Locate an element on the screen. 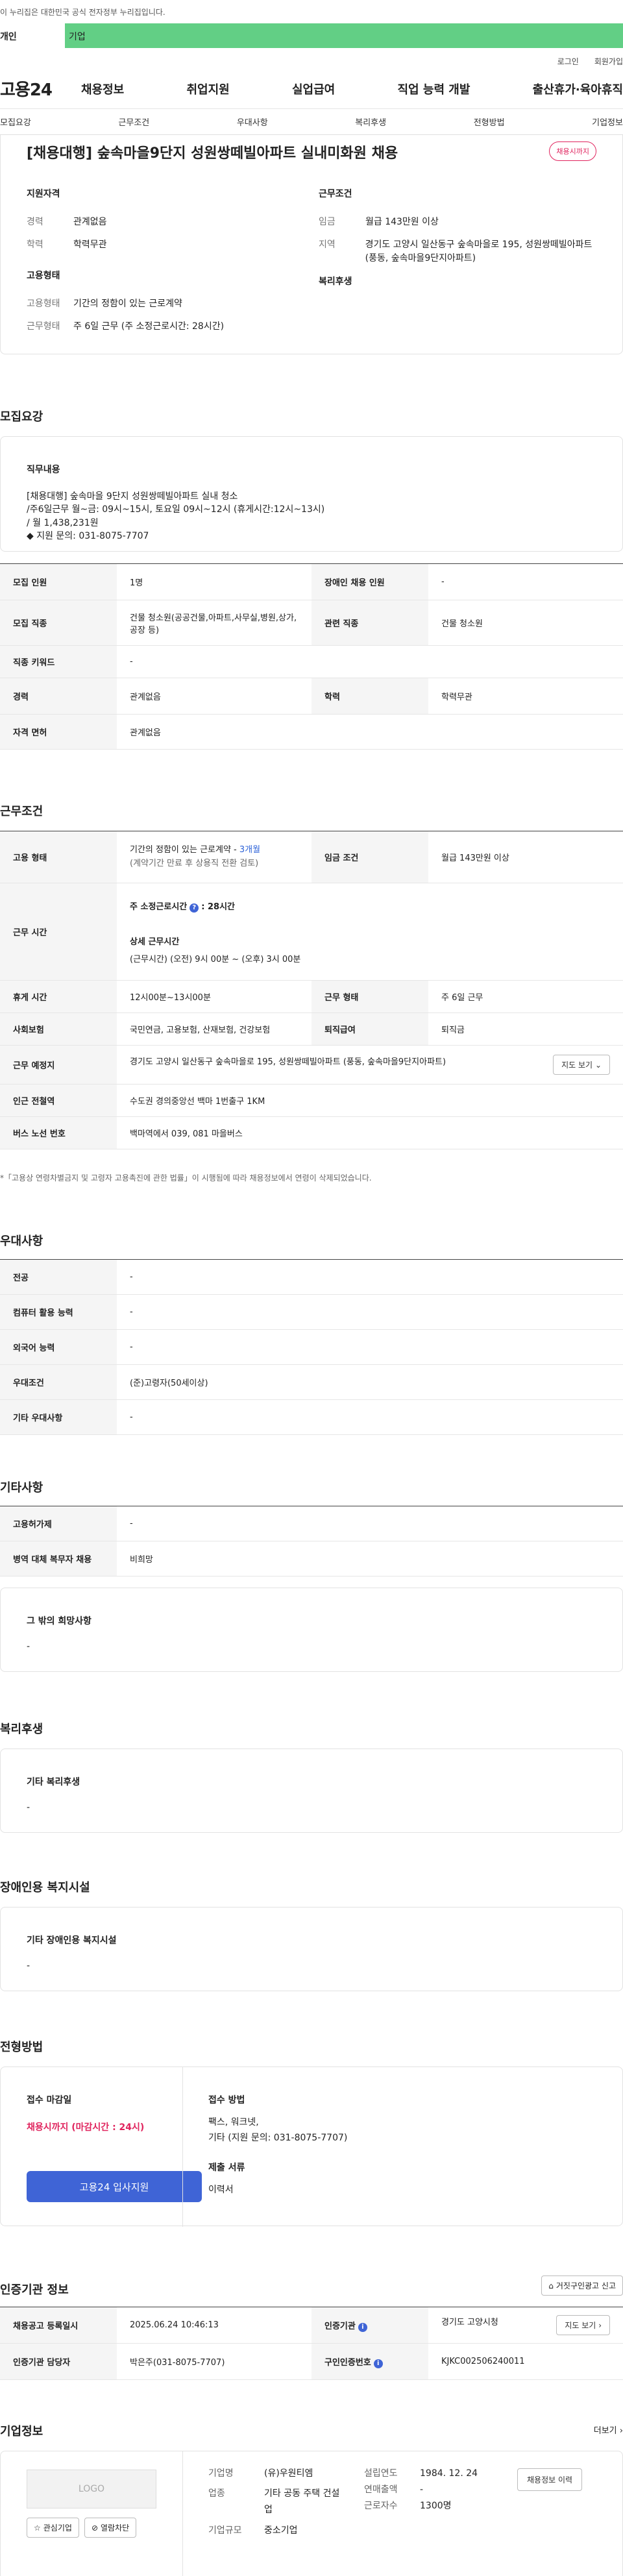 The width and height of the screenshot is (623, 2576). cell-key: 장애인 채용 인원 is located at coordinates (370, 581).